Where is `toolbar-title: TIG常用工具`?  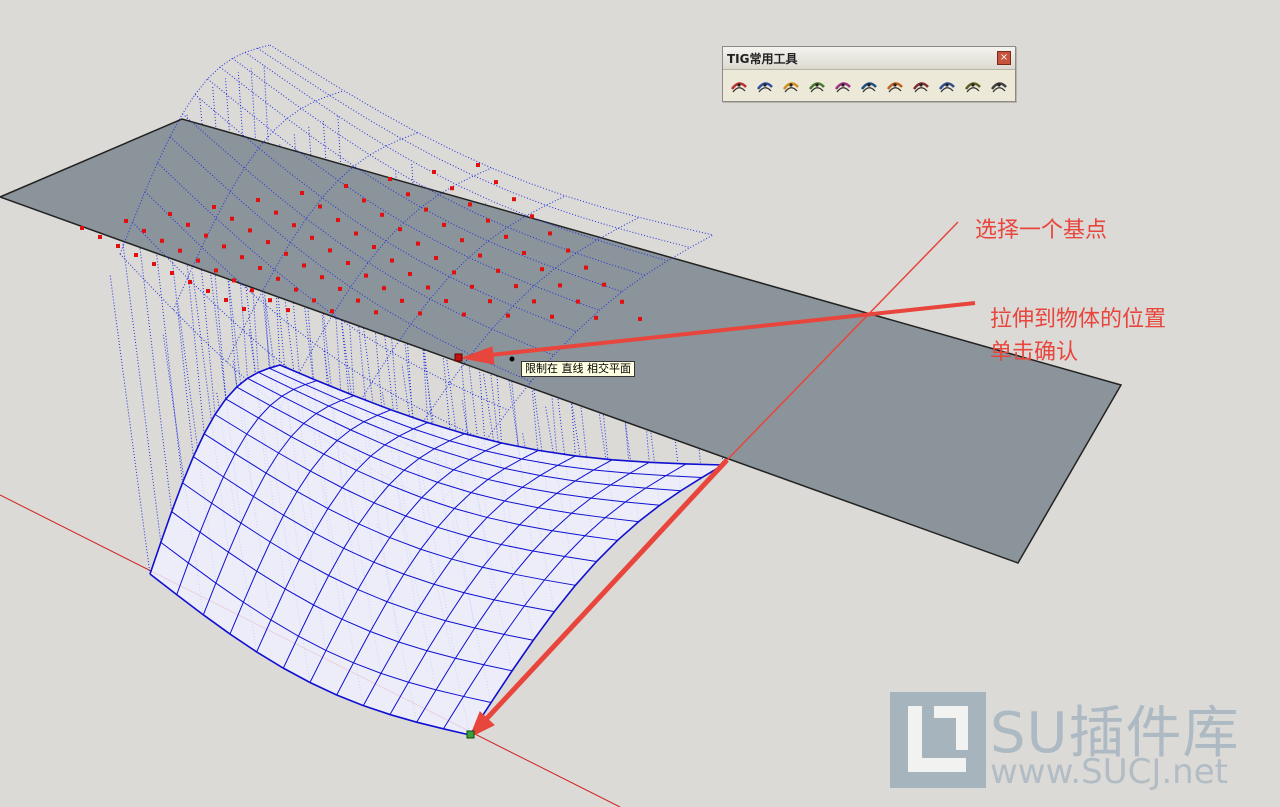 toolbar-title: TIG常用工具 is located at coordinates (762, 58).